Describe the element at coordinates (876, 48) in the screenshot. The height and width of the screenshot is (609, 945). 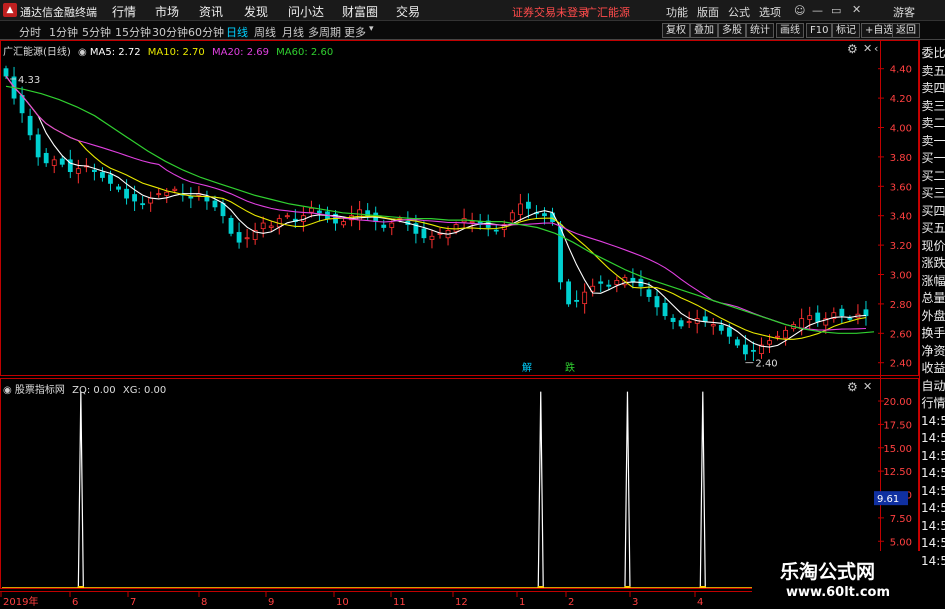
I see `chevron-left-icon: ‹` at that location.